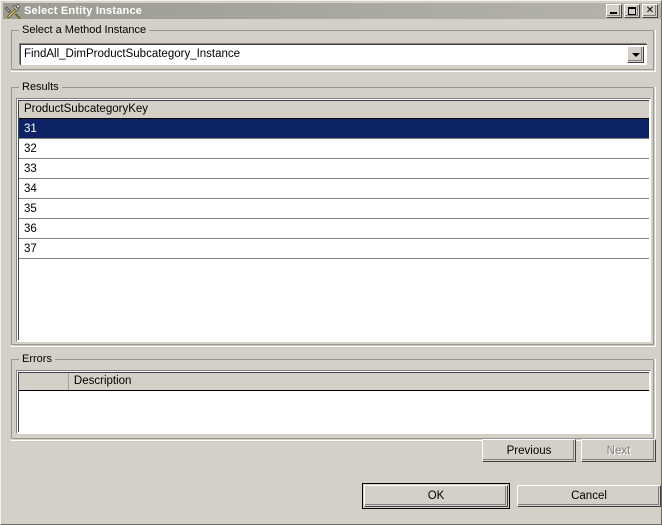  I want to click on maximize-icon, so click(632, 11).